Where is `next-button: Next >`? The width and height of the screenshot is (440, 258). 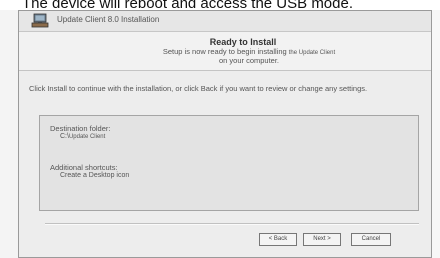
next-button: Next > is located at coordinates (322, 239).